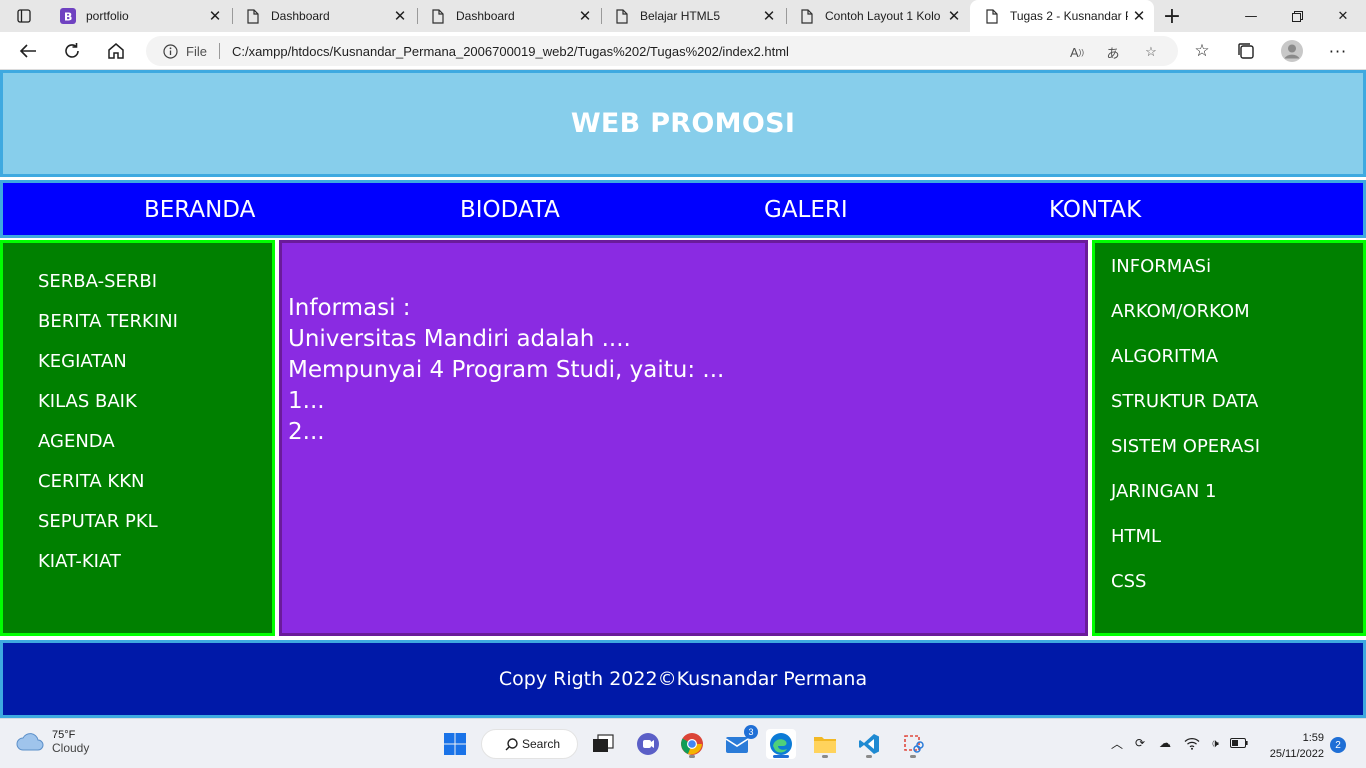 This screenshot has height=768, width=1366. I want to click on taskbar-search: Search, so click(529, 744).